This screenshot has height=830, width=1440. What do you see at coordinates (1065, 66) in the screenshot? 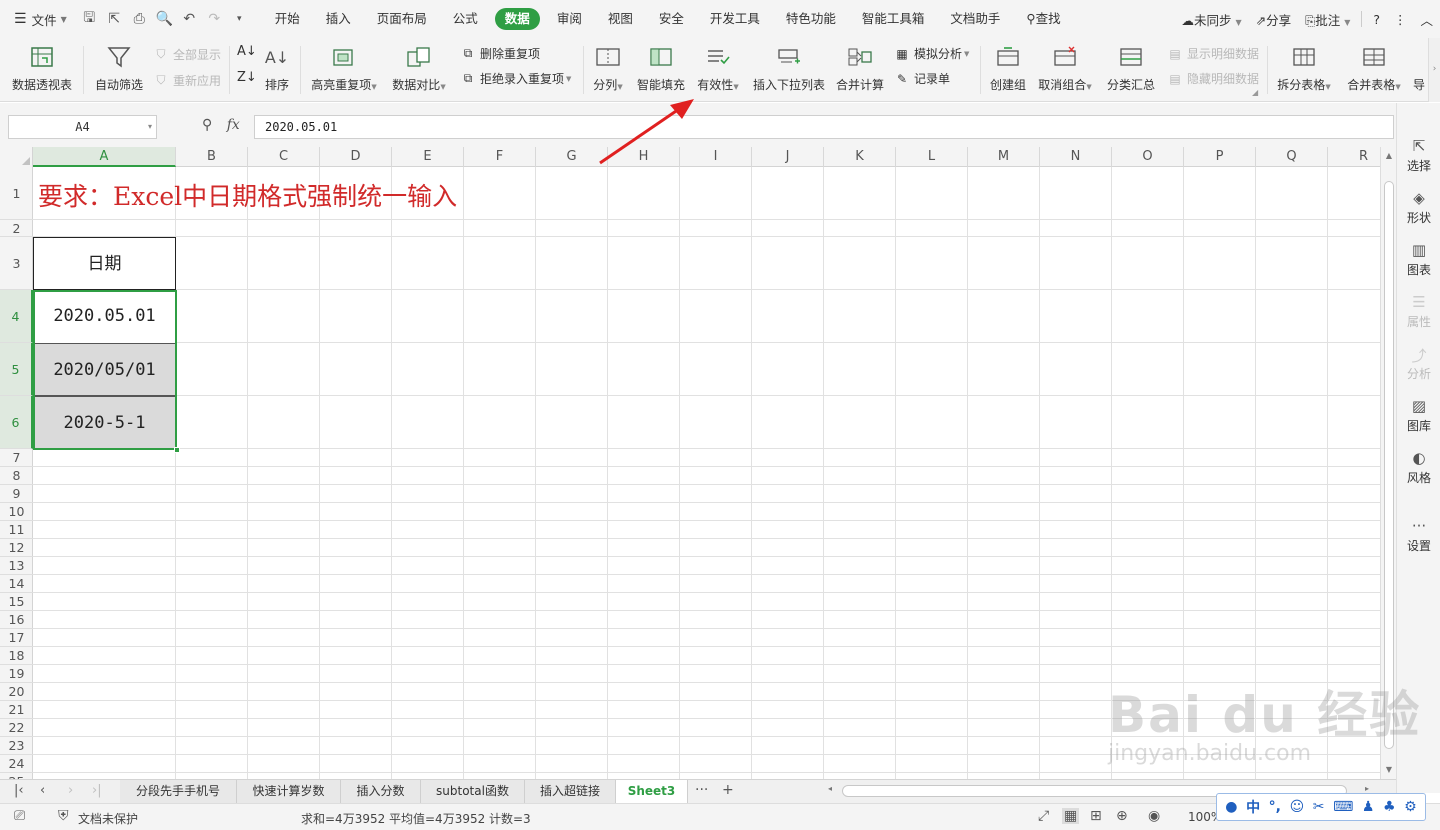
I see `ungroup-button: 取消组合▼` at bounding box center [1065, 66].